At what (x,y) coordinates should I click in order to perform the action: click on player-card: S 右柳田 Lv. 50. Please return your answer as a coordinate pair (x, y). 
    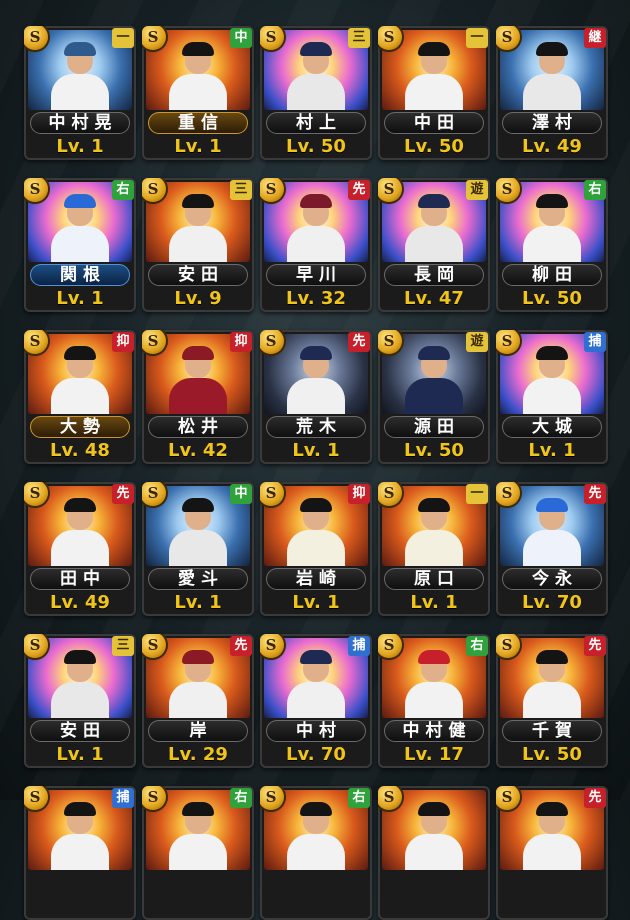
    Looking at the image, I should click on (552, 245).